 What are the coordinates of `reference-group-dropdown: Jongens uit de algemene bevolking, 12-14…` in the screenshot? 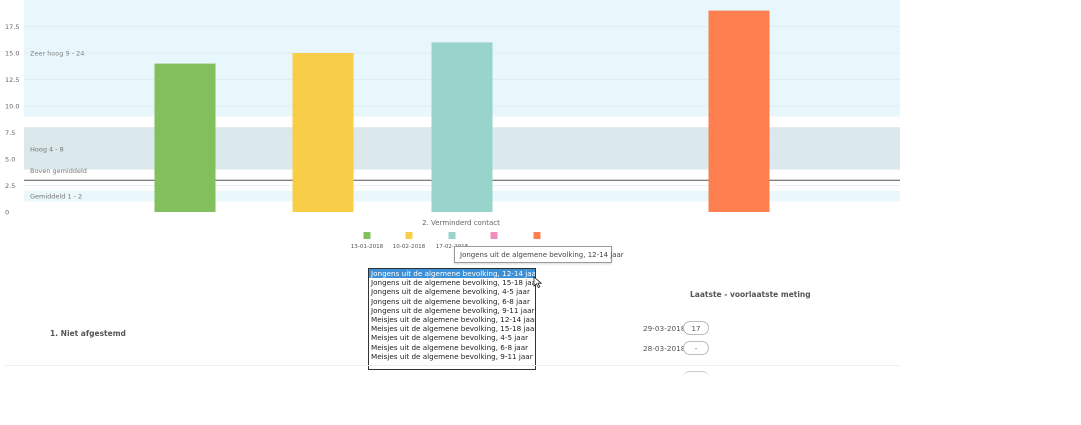 It's located at (452, 319).